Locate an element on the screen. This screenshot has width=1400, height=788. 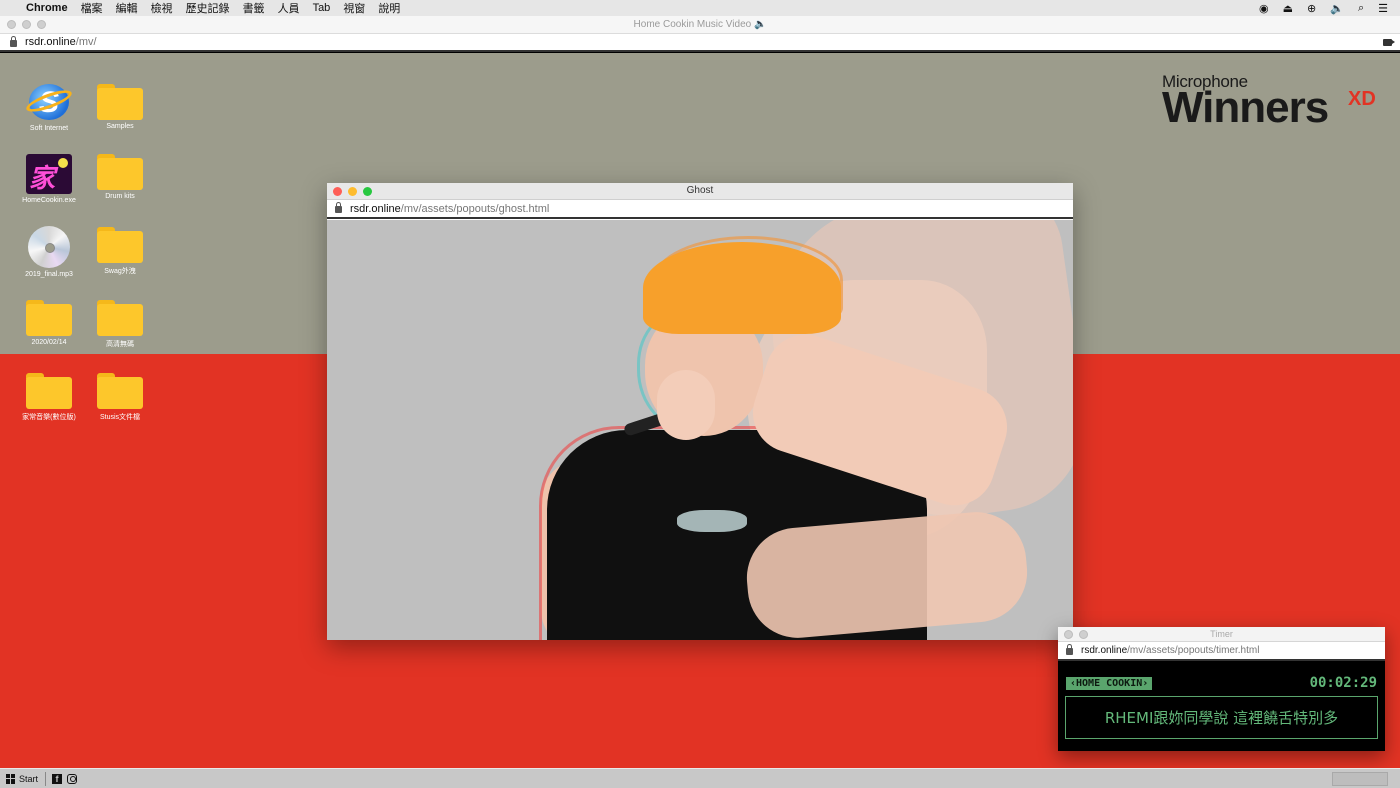
desktop-icon-date-folder: 2020/02/14 is located at coordinates (49, 323).